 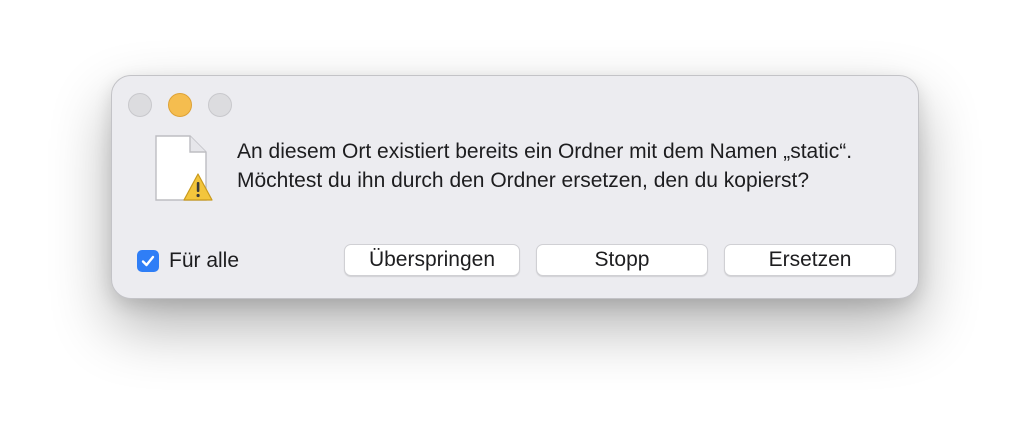 I want to click on minimize-window-button, so click(x=180, y=105).